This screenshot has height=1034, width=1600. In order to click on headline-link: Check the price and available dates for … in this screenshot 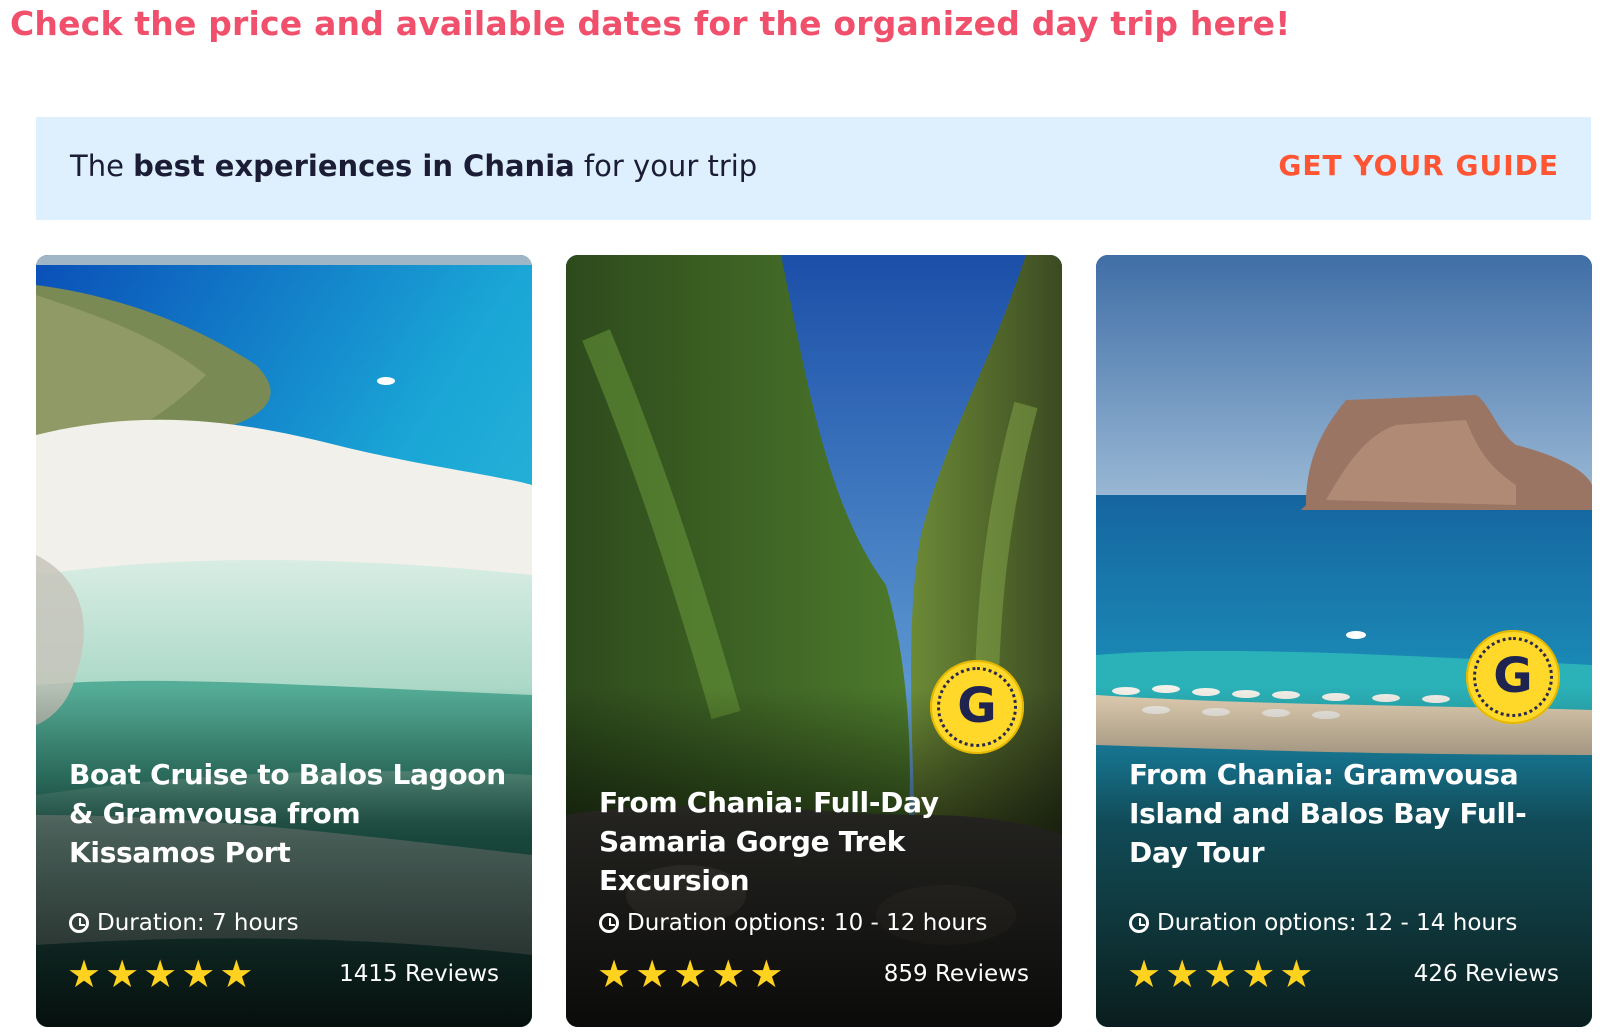, I will do `click(650, 23)`.